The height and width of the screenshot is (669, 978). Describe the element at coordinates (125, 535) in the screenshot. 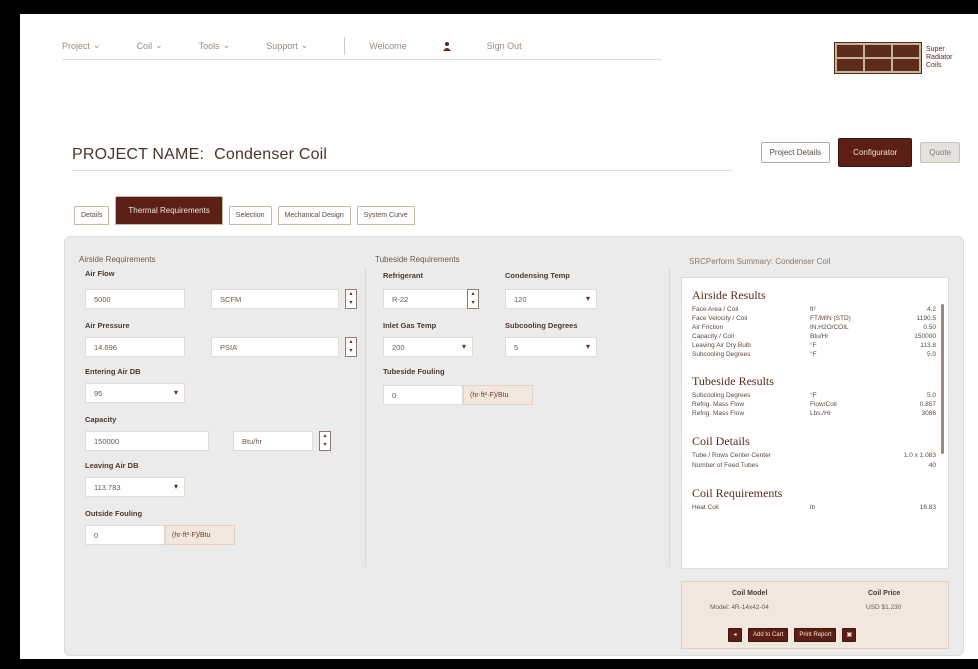

I see `outside-fouling-input: 0` at that location.